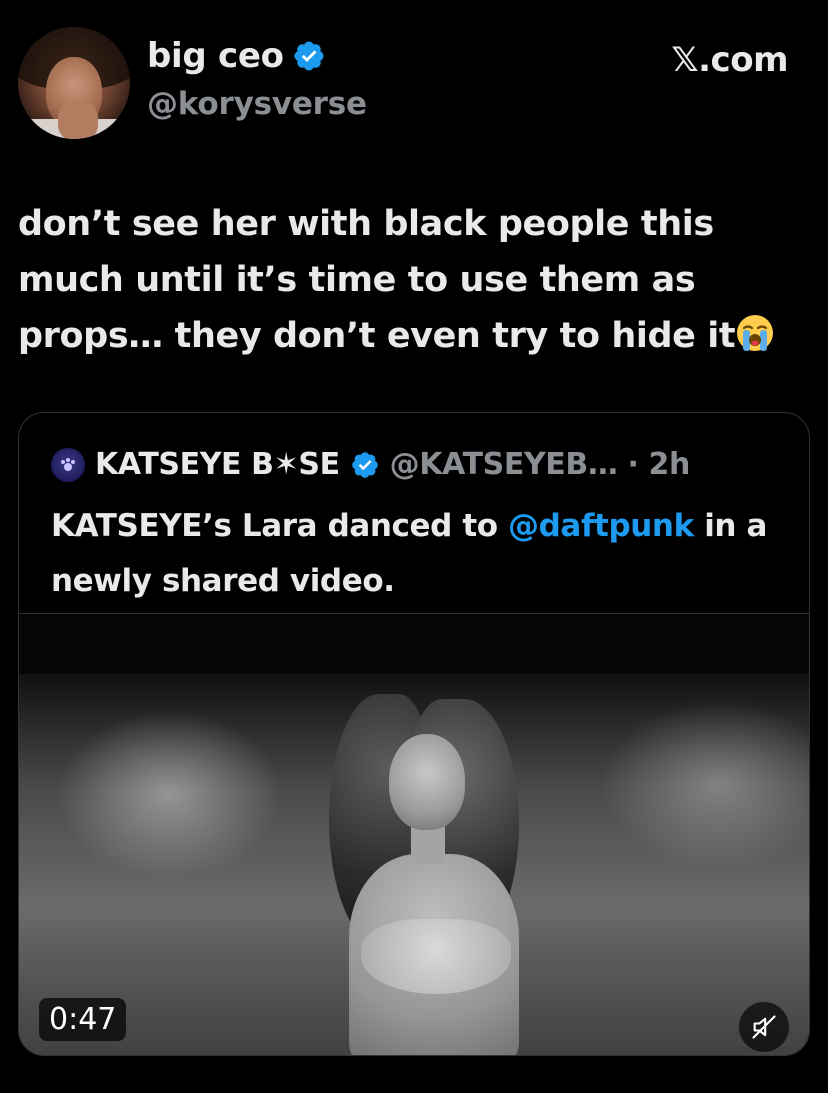 This screenshot has height=1093, width=828. What do you see at coordinates (215, 56) in the screenshot?
I see `author-display-name: big ceo` at bounding box center [215, 56].